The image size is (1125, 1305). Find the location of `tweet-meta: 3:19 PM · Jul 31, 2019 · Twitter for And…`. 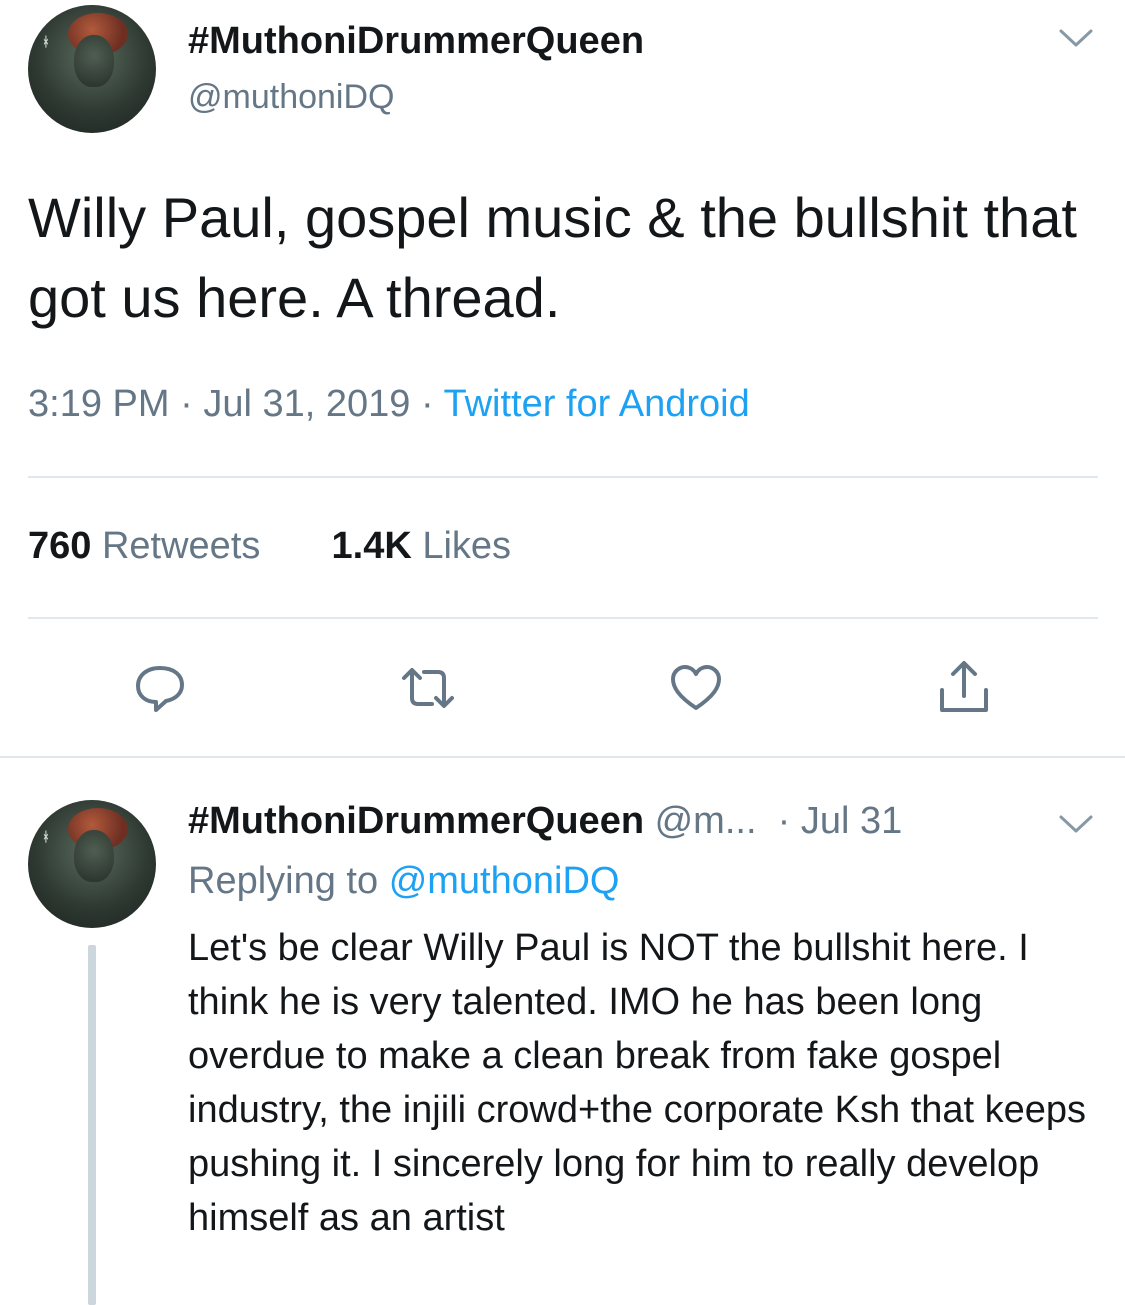

tweet-meta: 3:19 PM · Jul 31, 2019 · Twitter for And… is located at coordinates (389, 404).